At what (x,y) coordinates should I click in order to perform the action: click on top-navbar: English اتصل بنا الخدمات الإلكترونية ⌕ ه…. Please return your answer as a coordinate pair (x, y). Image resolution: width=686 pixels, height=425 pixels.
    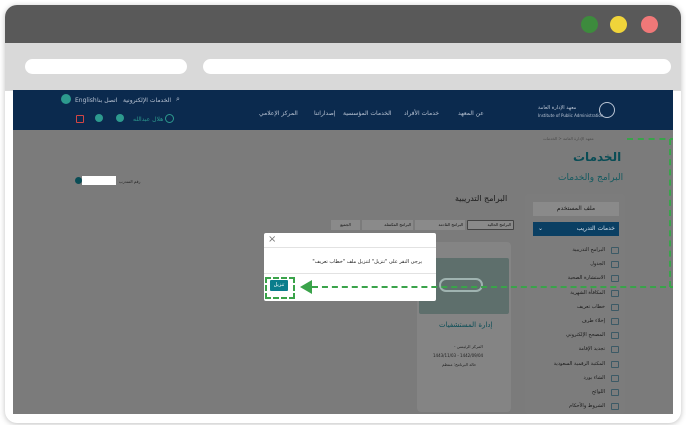
    Looking at the image, I should click on (343, 110).